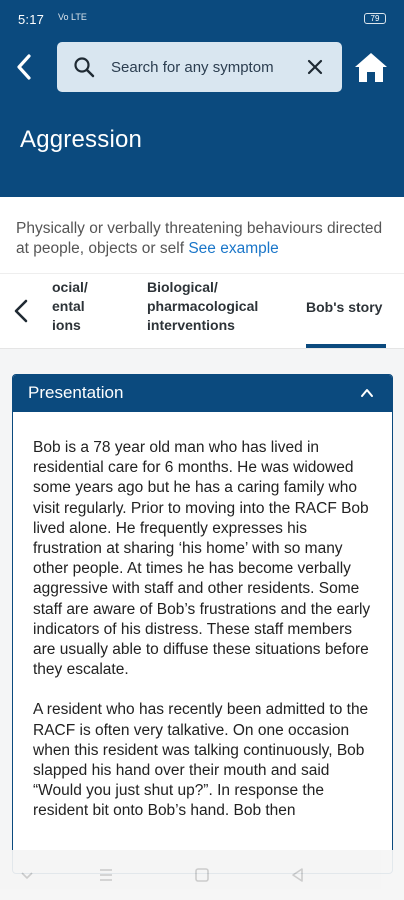 This screenshot has height=900, width=404. What do you see at coordinates (106, 875) in the screenshot?
I see `menu-icon` at bounding box center [106, 875].